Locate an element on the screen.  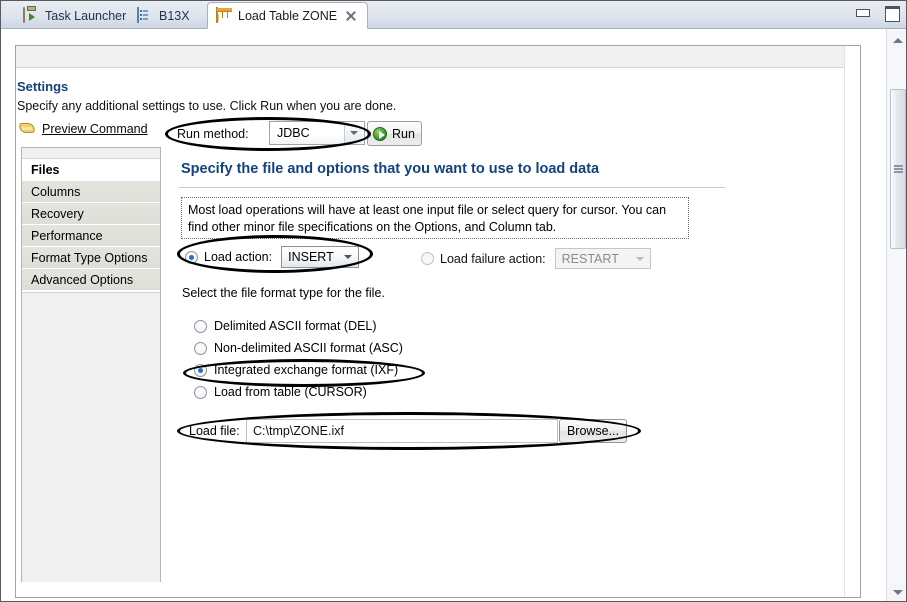
sidebar-item-columns: Columns is located at coordinates (91, 192).